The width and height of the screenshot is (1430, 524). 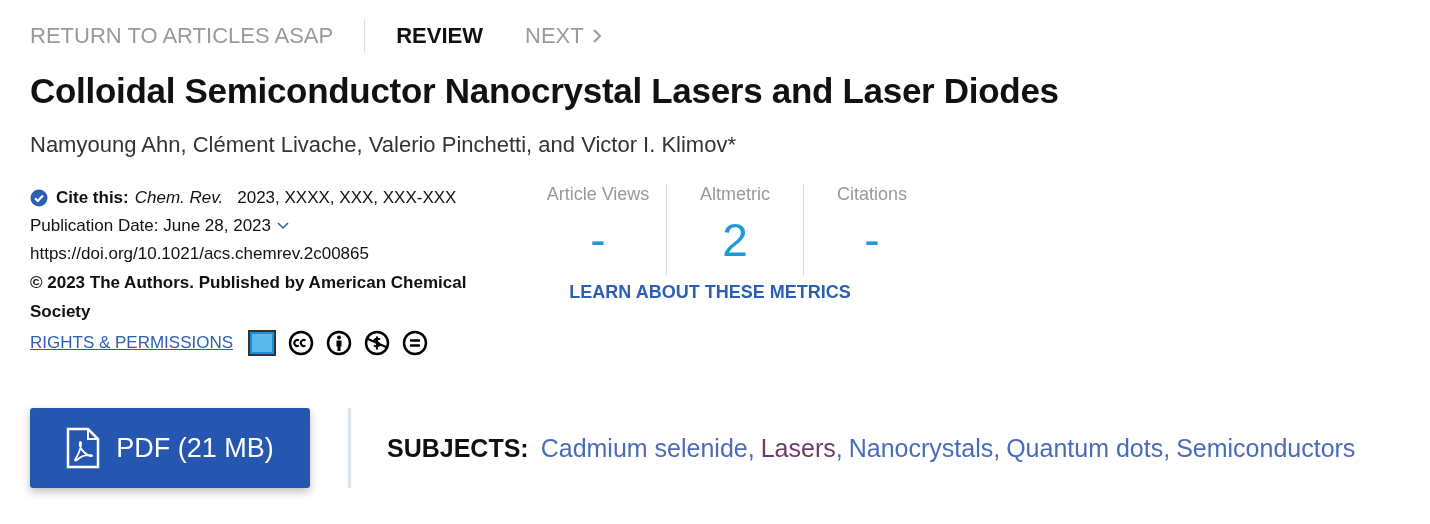 What do you see at coordinates (735, 194) in the screenshot?
I see `metric-label: Altmetric` at bounding box center [735, 194].